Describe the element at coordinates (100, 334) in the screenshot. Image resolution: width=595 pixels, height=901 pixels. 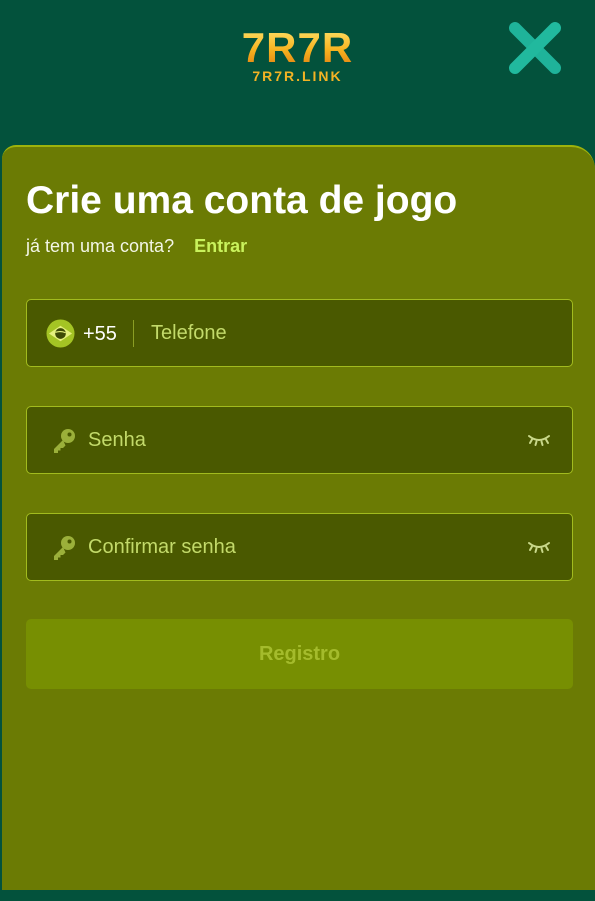
I see `country-code: +55` at that location.